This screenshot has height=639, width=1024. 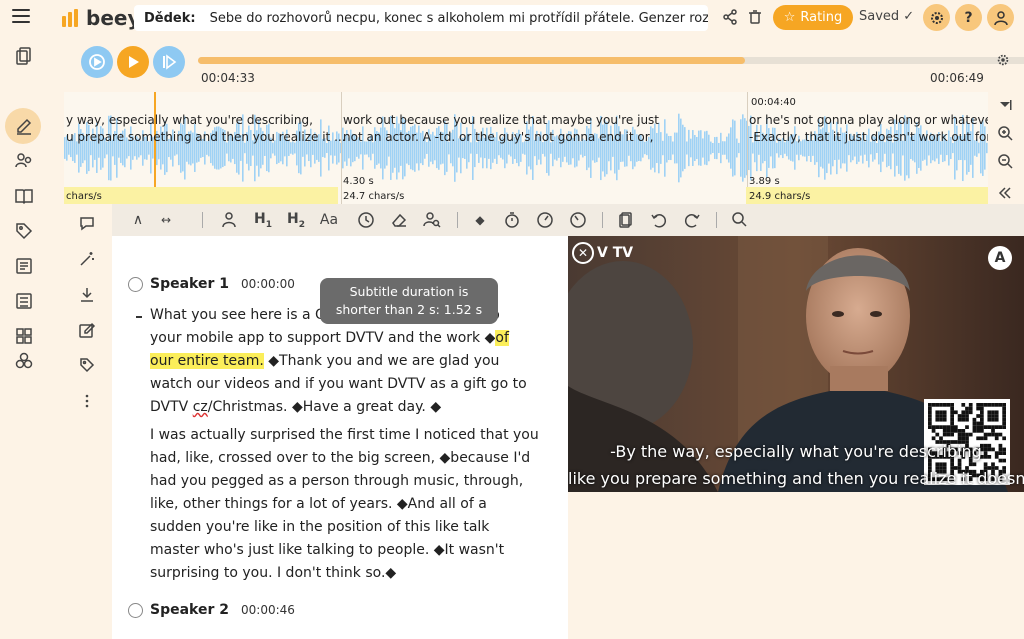 What do you see at coordinates (24, 161) in the screenshot?
I see `speakers-icon` at bounding box center [24, 161].